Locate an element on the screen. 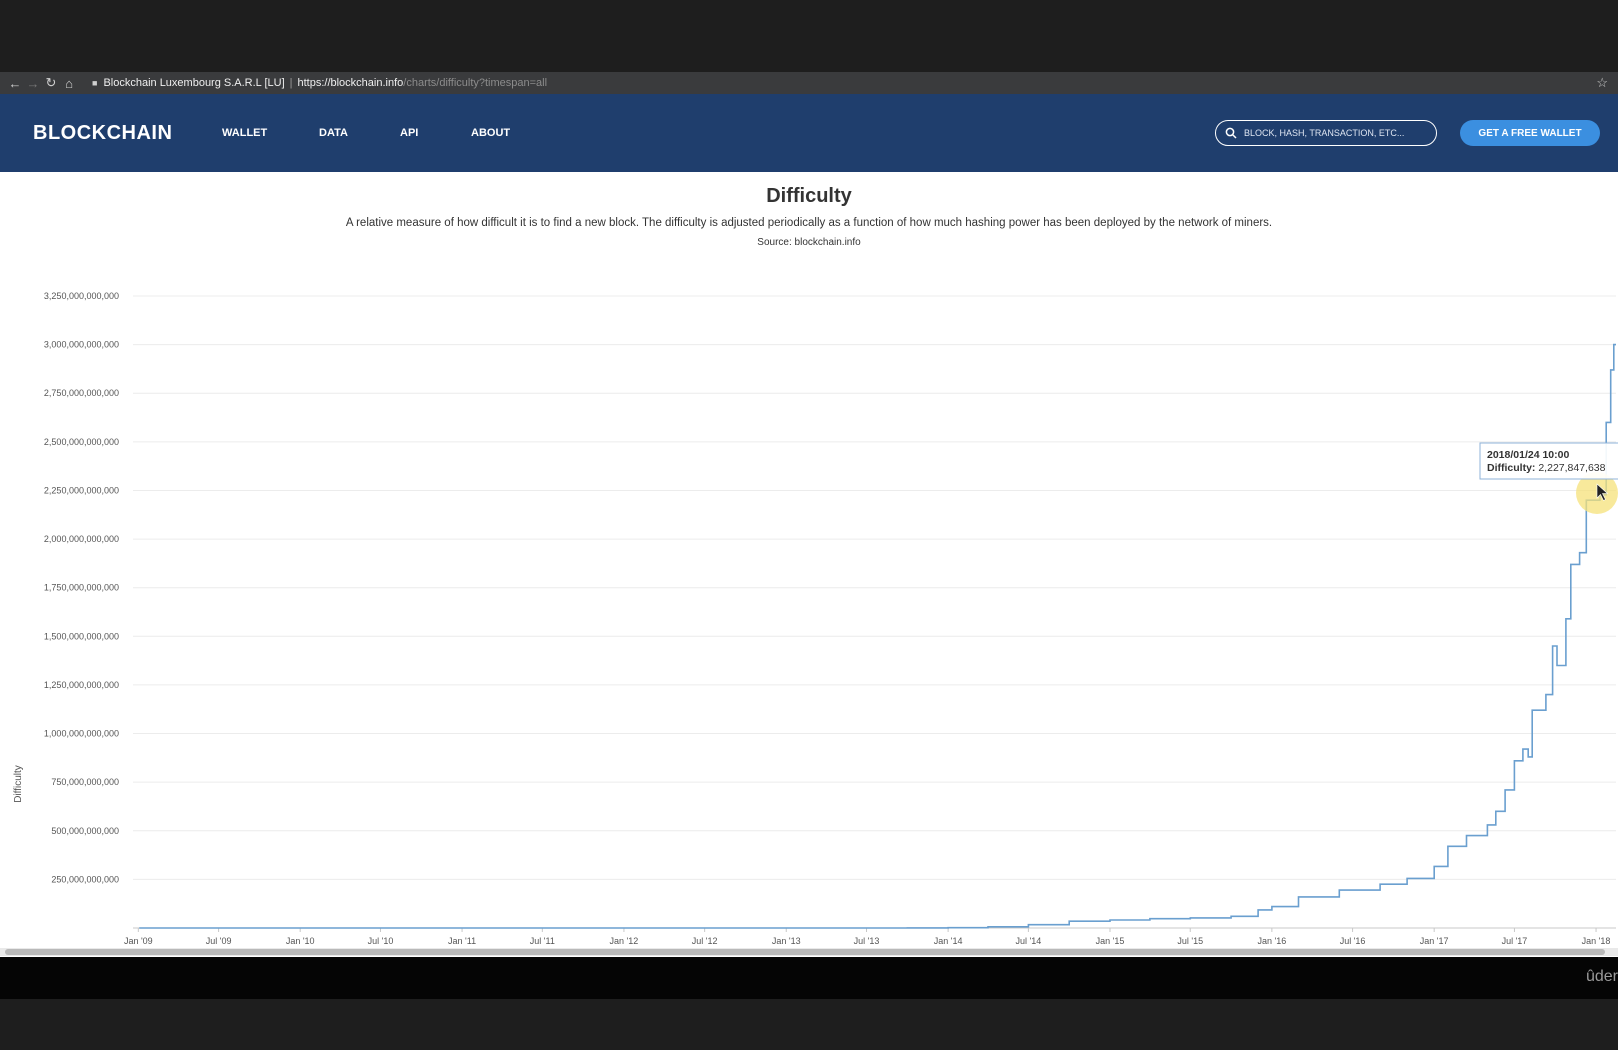  watermark: ûder is located at coordinates (1601, 976).